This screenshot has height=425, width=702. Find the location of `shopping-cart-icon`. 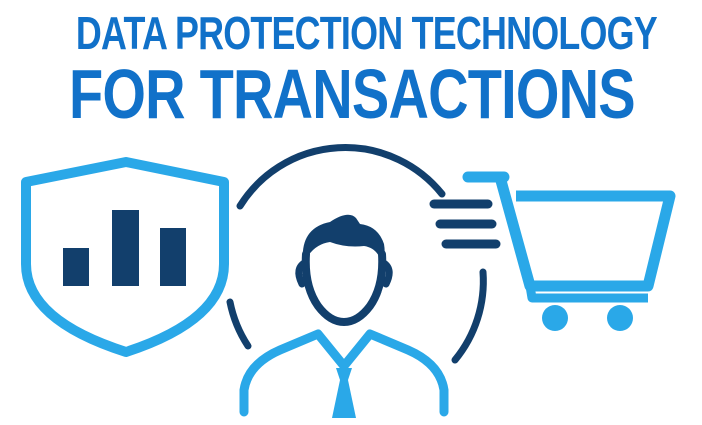

shopping-cart-icon is located at coordinates (552, 251).